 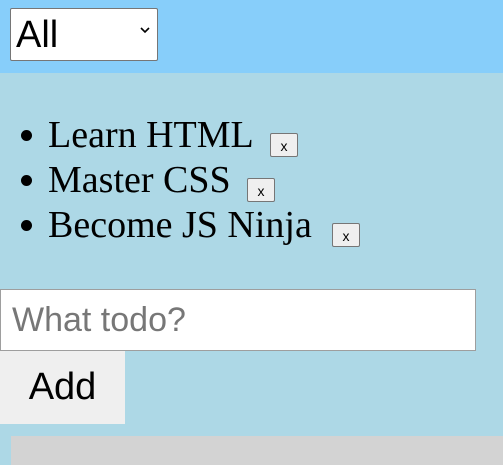 What do you see at coordinates (139, 180) in the screenshot?
I see `todo-text: Master CSS` at bounding box center [139, 180].